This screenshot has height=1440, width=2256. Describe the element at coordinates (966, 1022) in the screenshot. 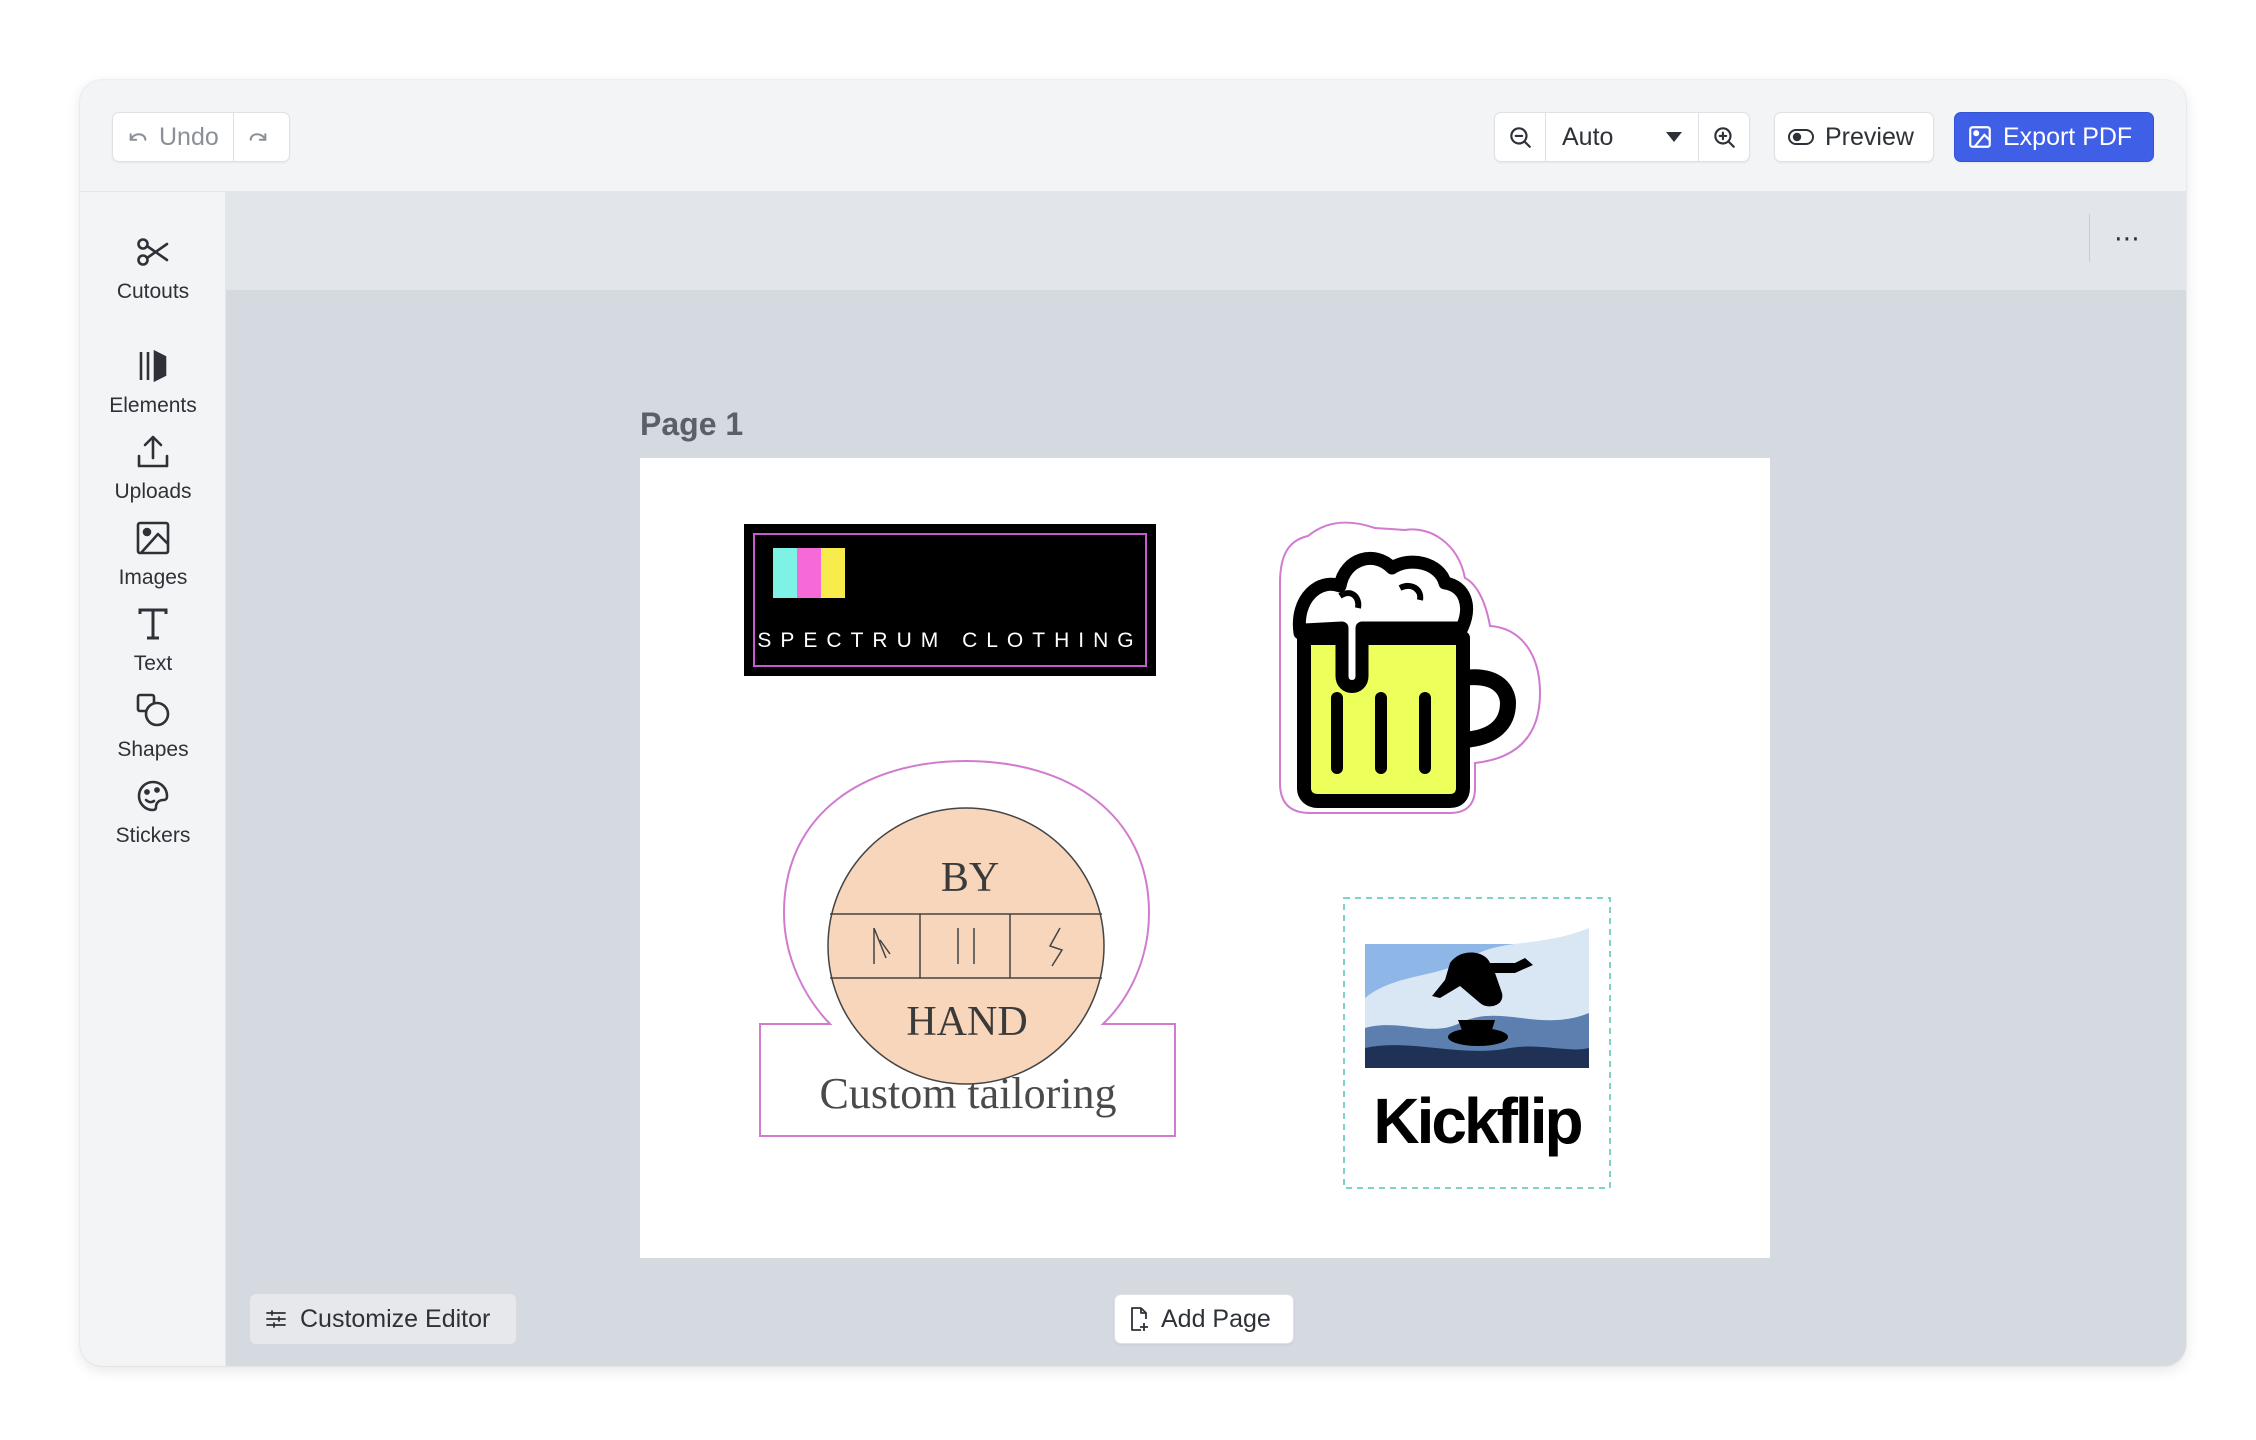

I see `byhand-bottom-text: HAND` at that location.